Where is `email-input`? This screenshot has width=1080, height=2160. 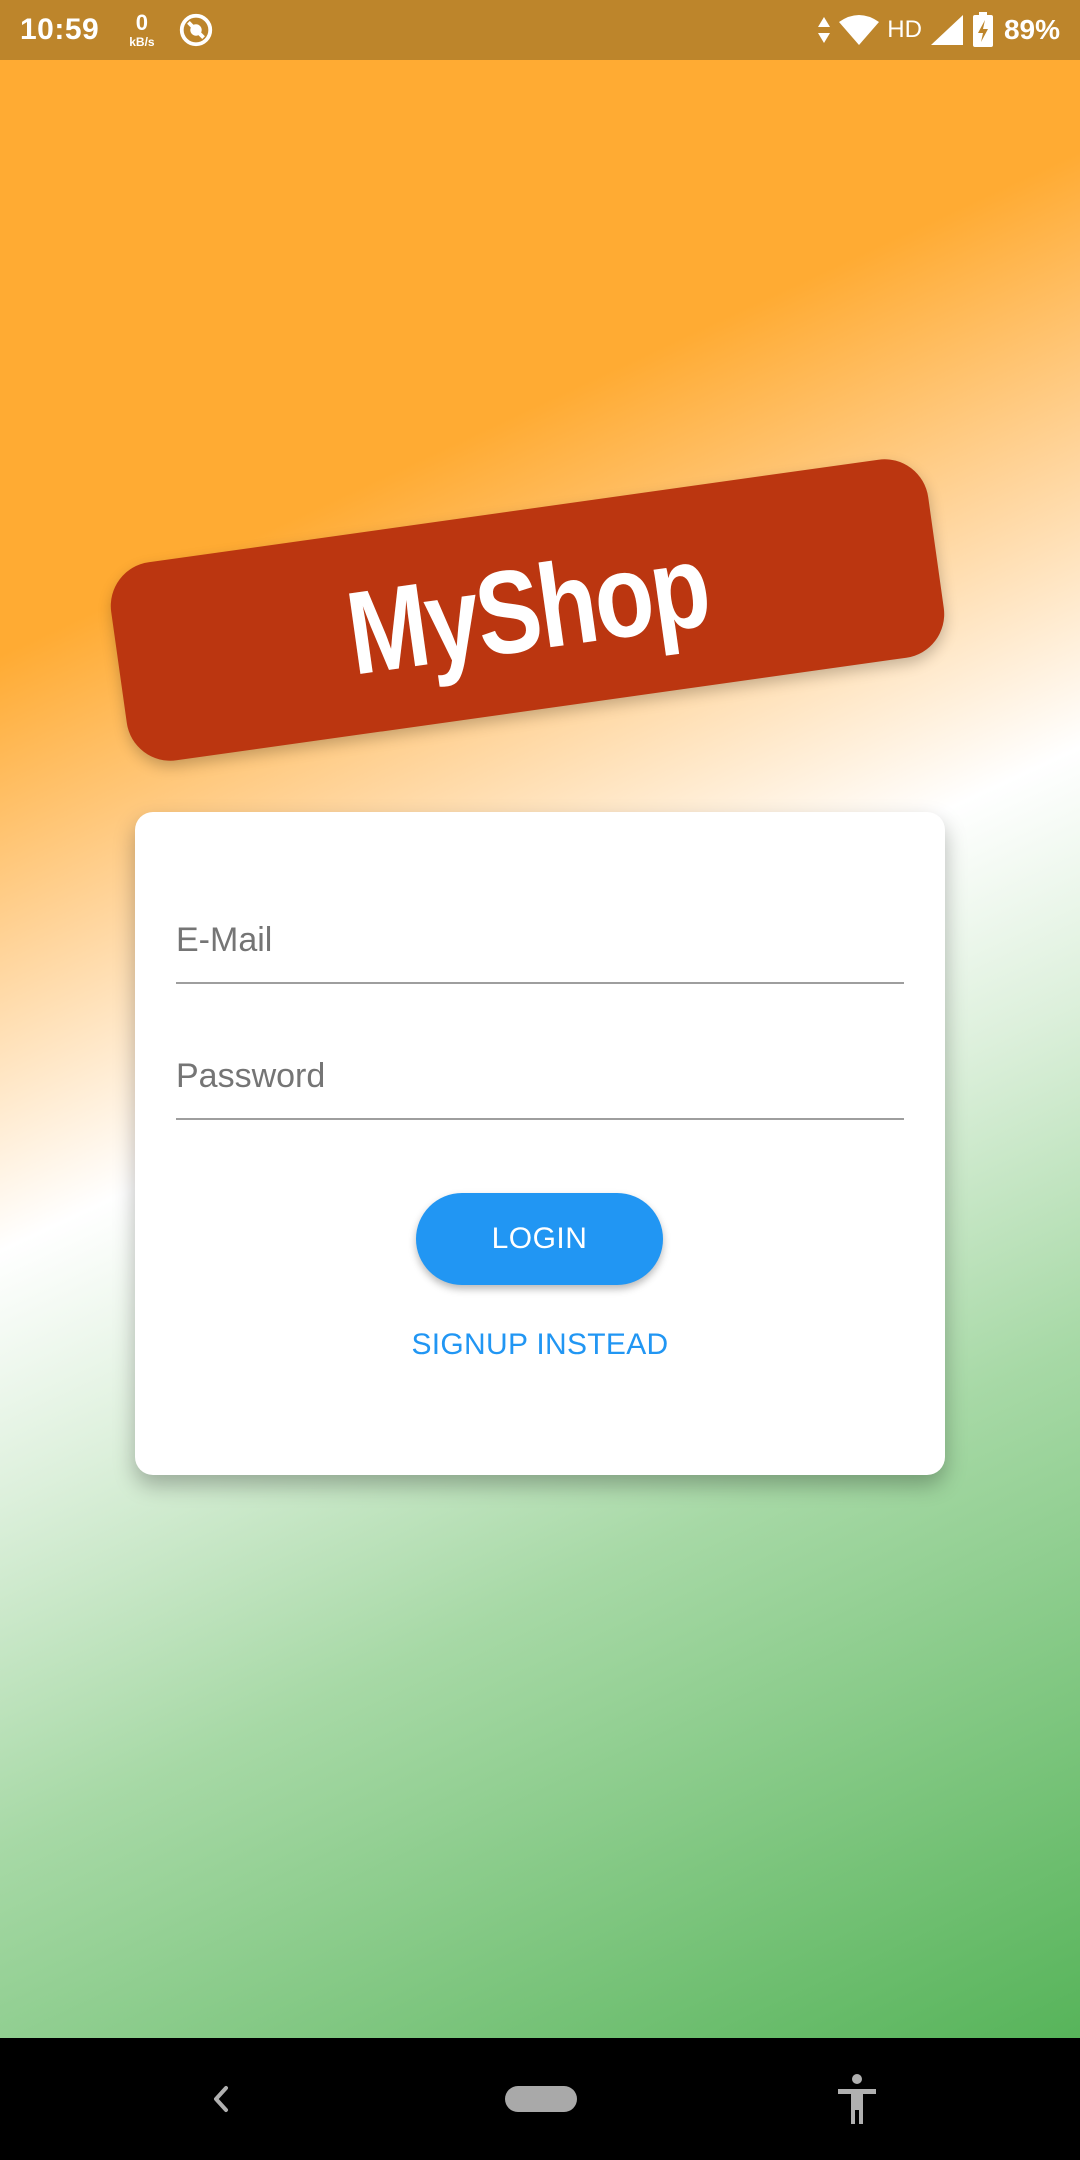
email-input is located at coordinates (540, 940).